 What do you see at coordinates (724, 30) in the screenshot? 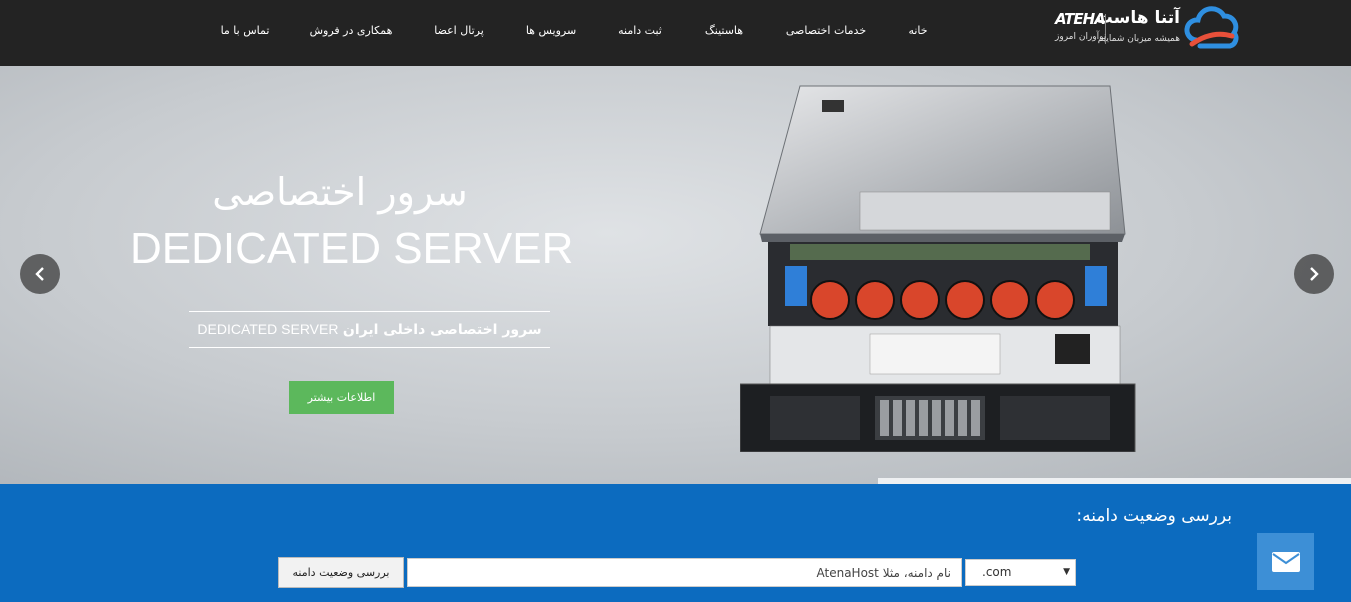
I see `nav-item-hosting: هاستینگ` at bounding box center [724, 30].